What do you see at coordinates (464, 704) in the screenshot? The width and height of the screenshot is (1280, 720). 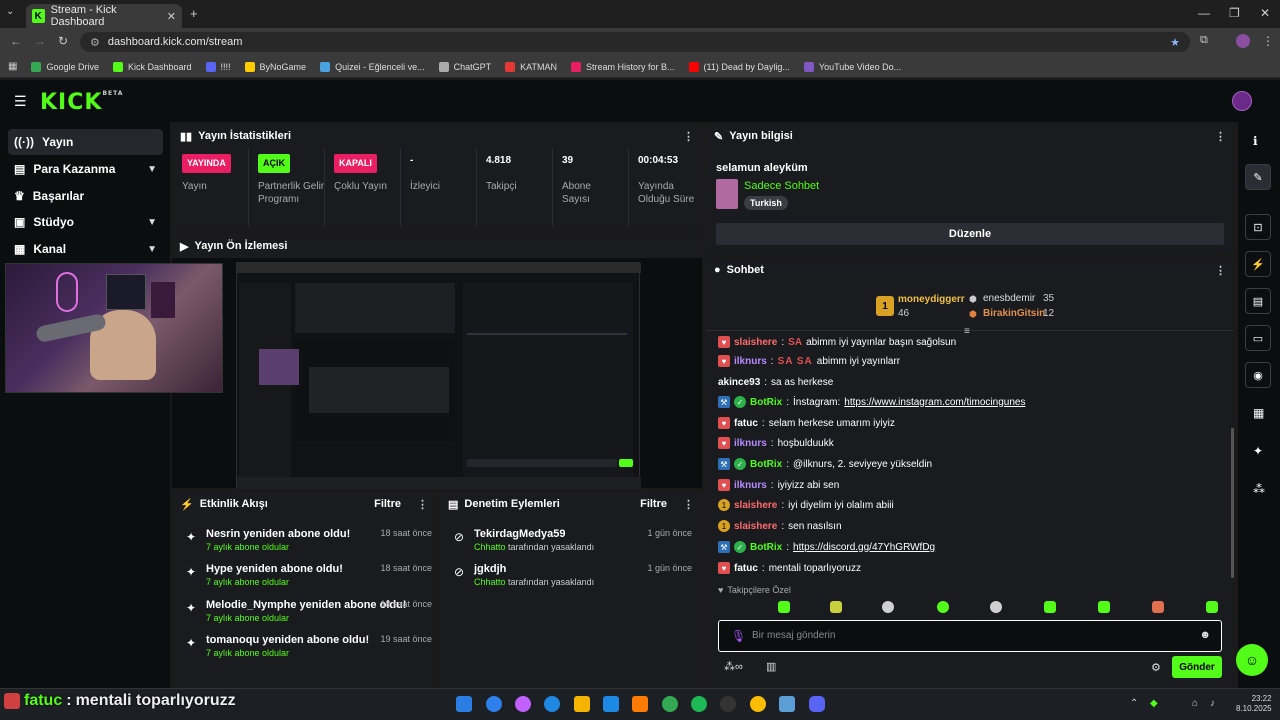 I see `windows-start-icon` at bounding box center [464, 704].